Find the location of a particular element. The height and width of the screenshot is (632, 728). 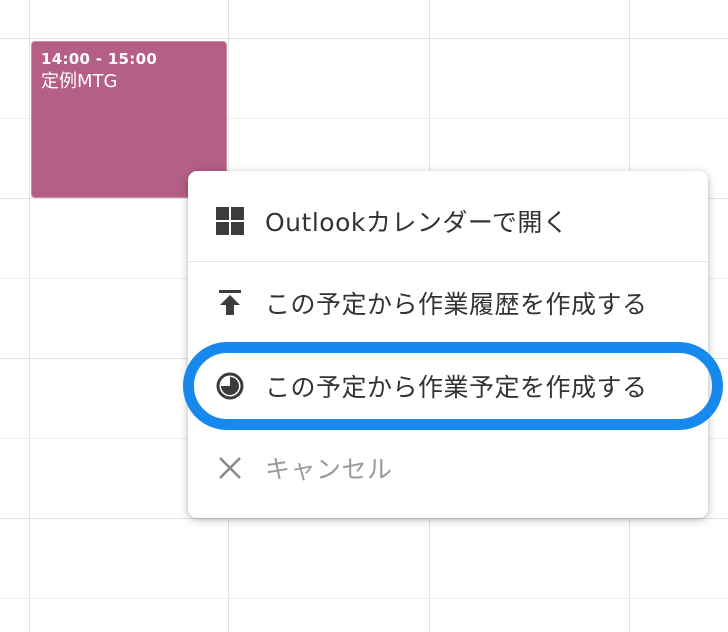

menu-item-label: Outlookカレンダーで開く is located at coordinates (417, 222).